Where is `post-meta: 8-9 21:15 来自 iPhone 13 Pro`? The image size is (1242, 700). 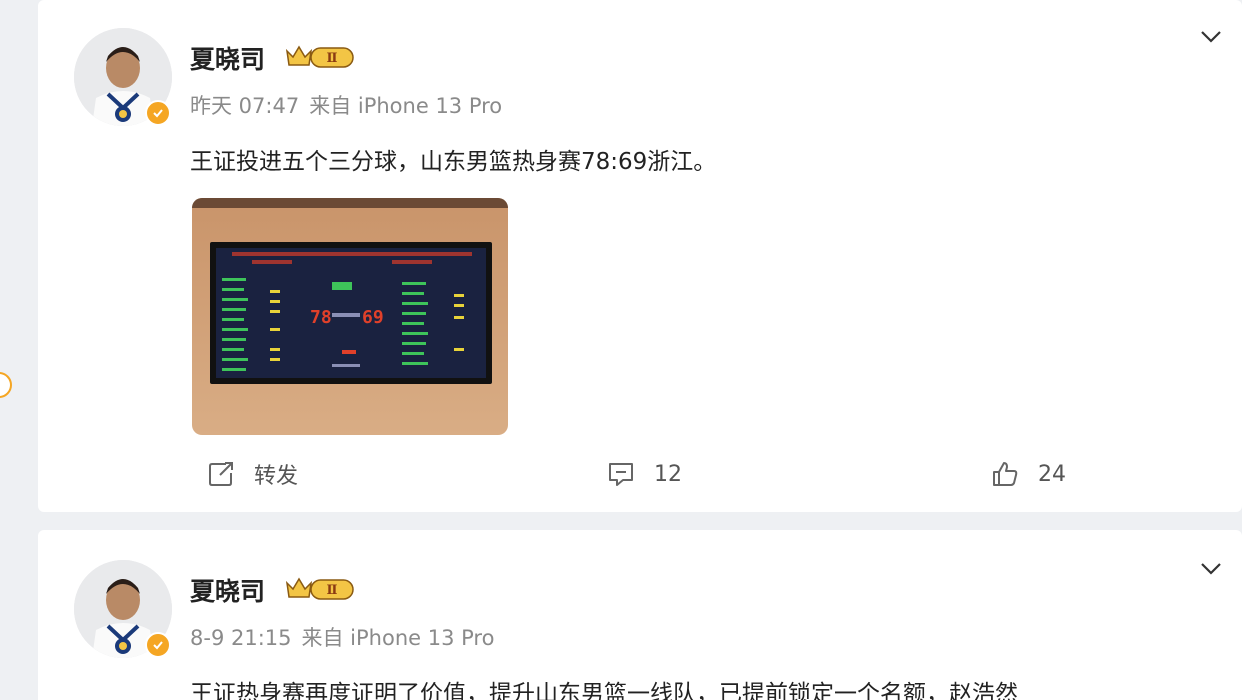
post-meta: 8-9 21:15 来自 iPhone 13 Pro is located at coordinates (347, 637).